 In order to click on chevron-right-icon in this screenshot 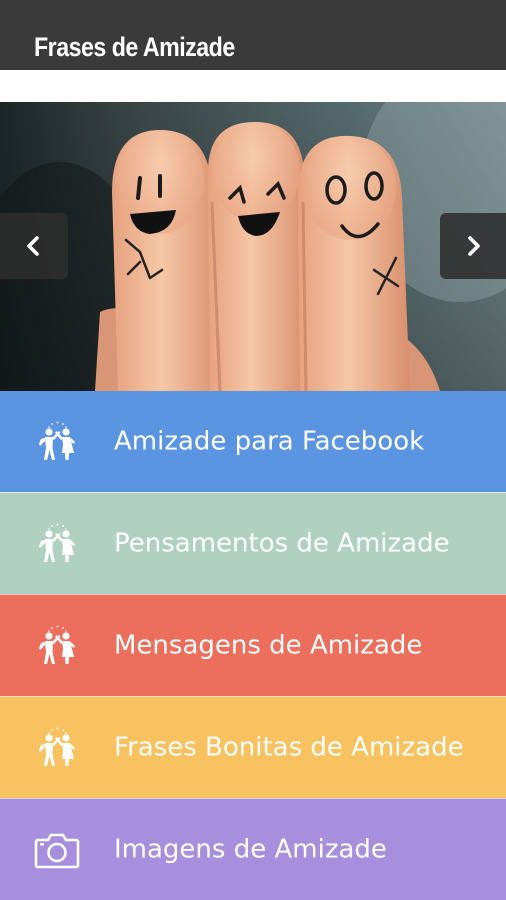, I will do `click(474, 246)`.